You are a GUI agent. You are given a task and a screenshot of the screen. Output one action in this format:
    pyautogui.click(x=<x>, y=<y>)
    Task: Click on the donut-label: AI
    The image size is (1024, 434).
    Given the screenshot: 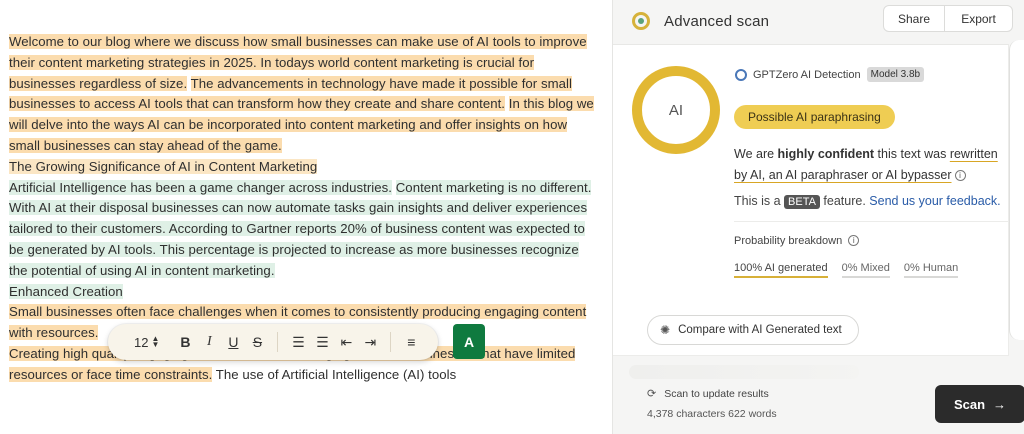 What is the action you would take?
    pyautogui.click(x=676, y=110)
    